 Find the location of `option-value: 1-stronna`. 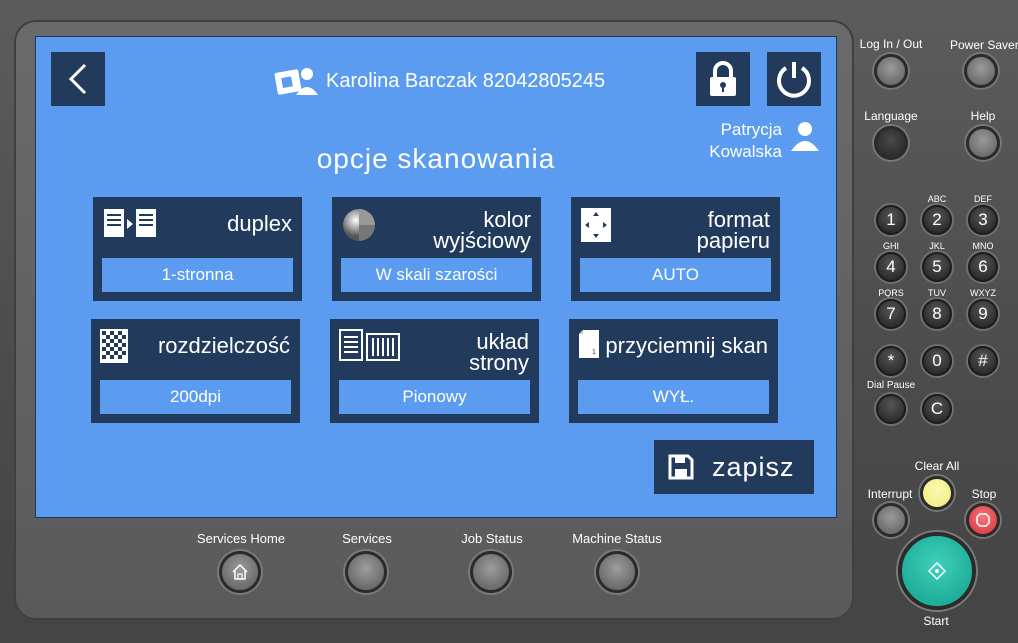

option-value: 1-stronna is located at coordinates (197, 275).